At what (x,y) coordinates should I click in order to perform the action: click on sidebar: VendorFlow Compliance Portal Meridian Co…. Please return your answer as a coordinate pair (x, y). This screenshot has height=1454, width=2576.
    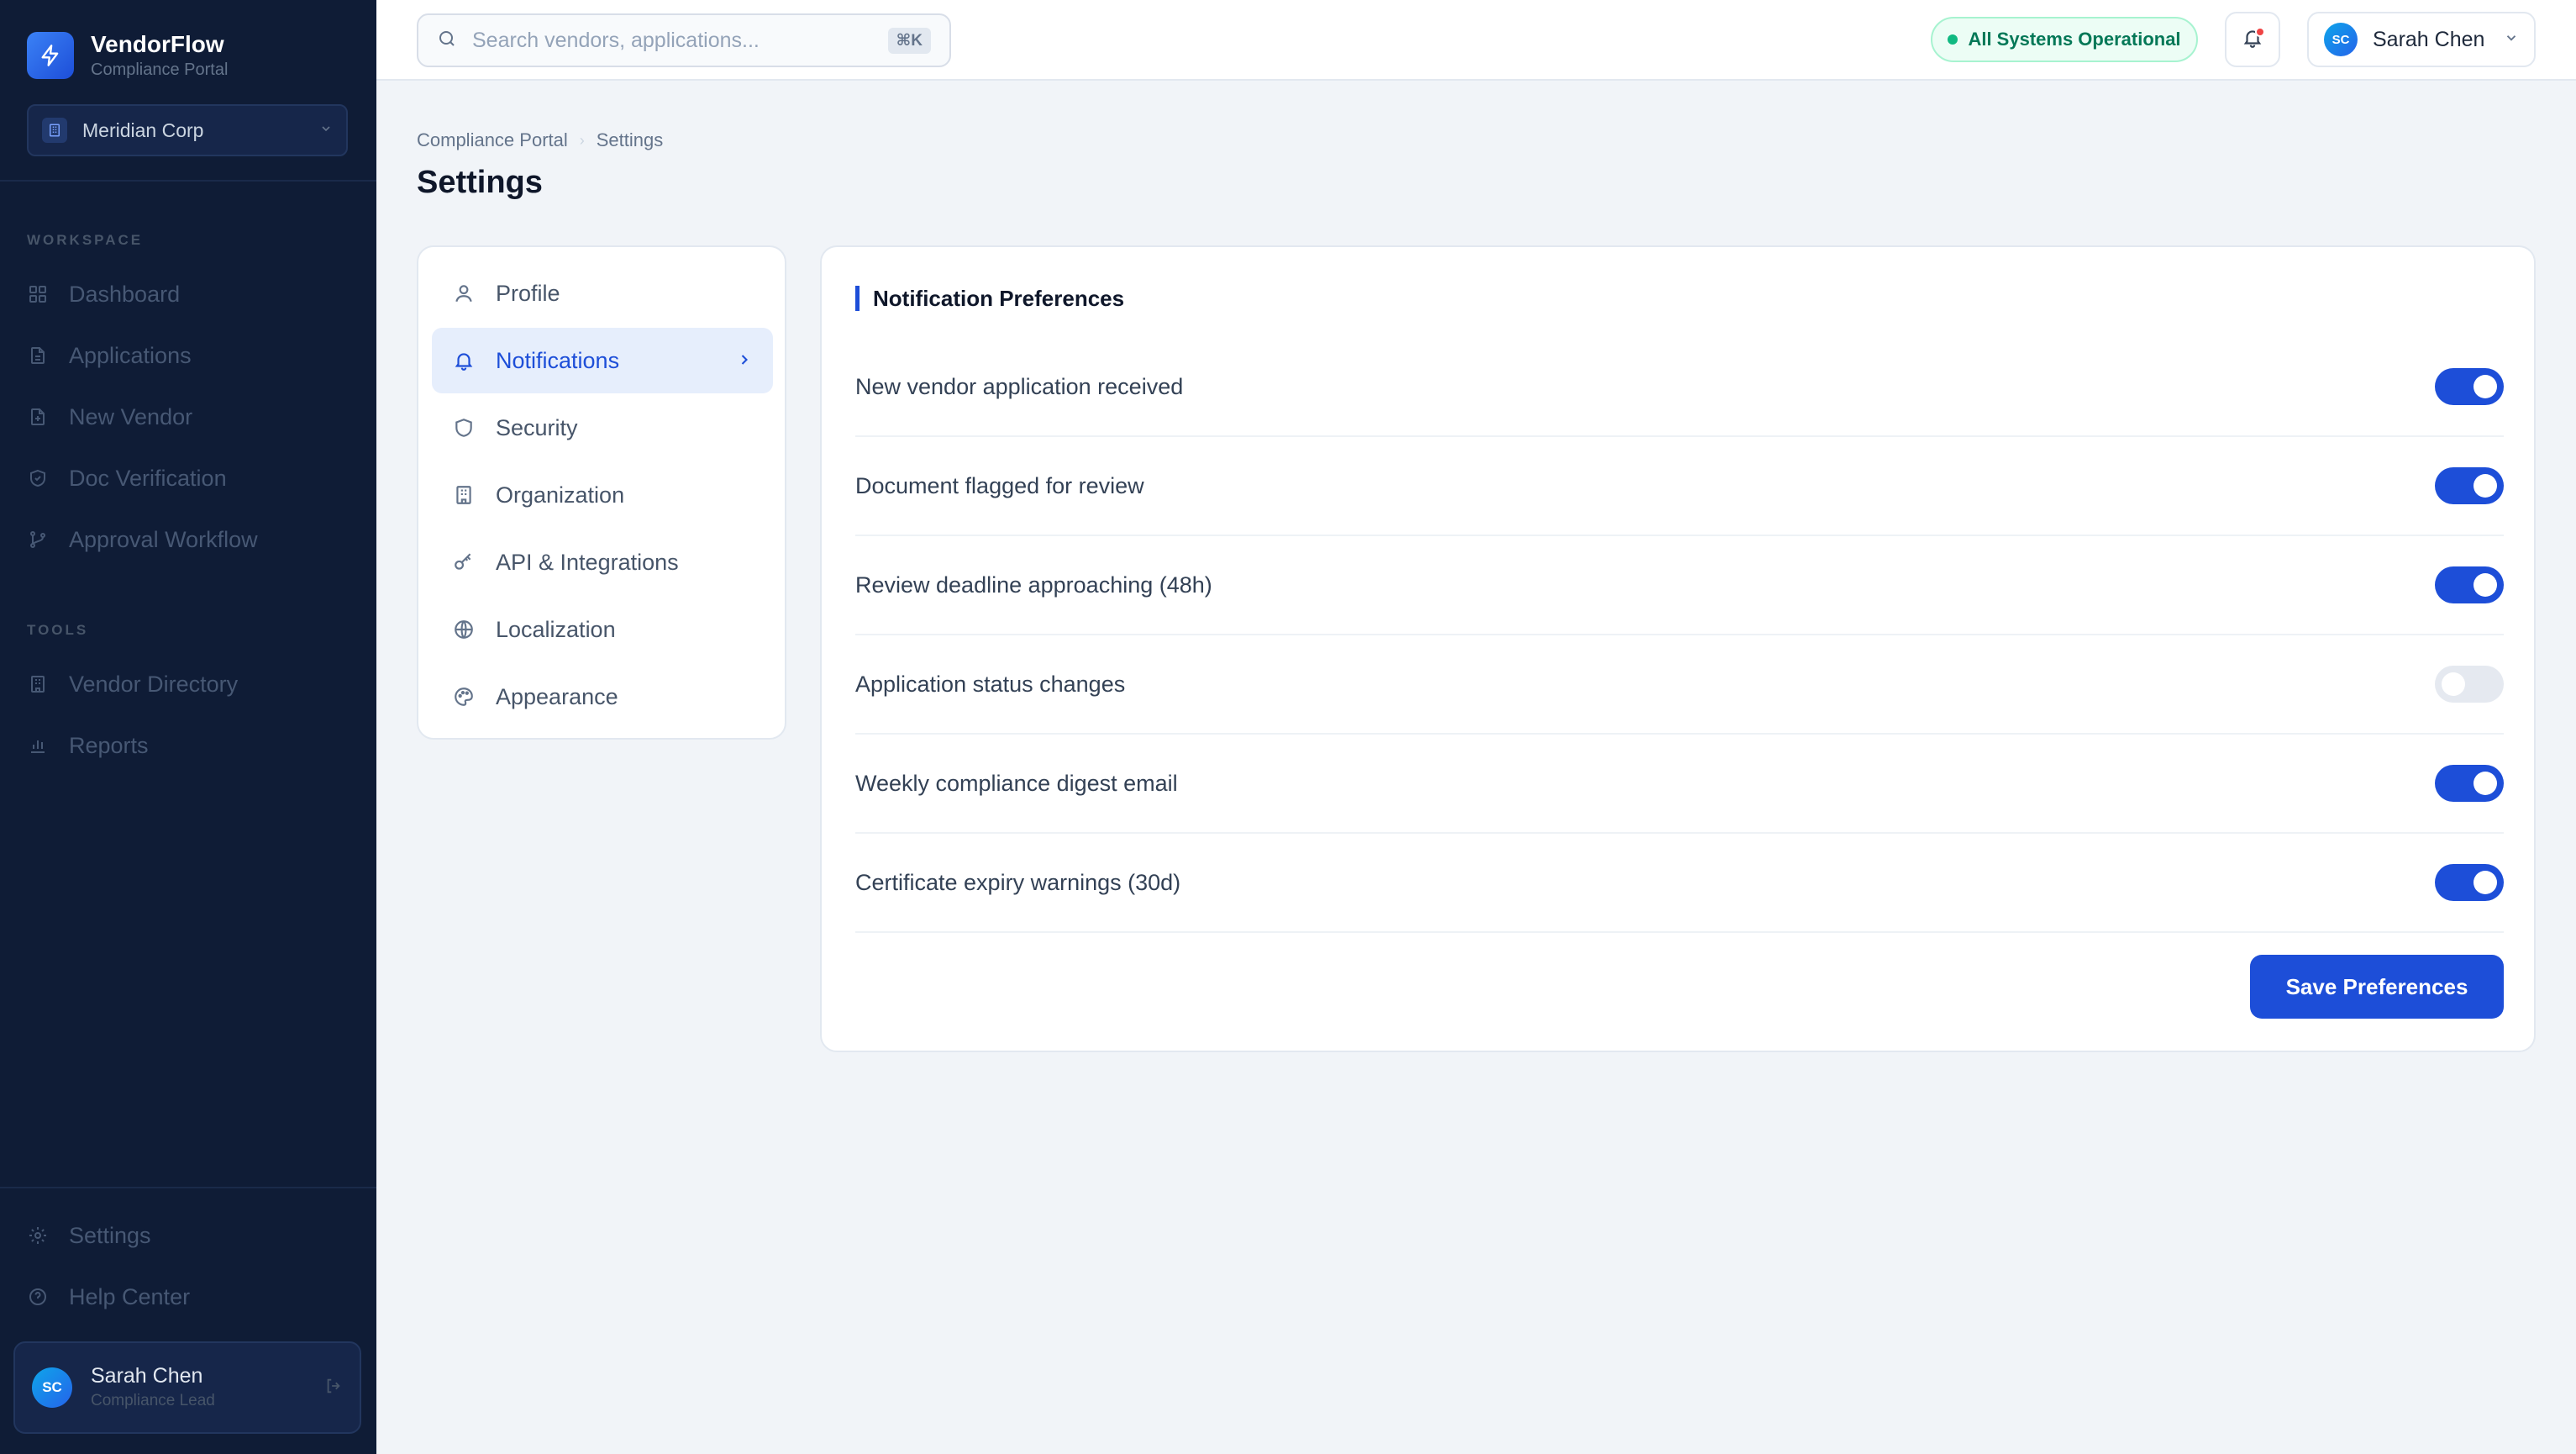
    Looking at the image, I should click on (188, 727).